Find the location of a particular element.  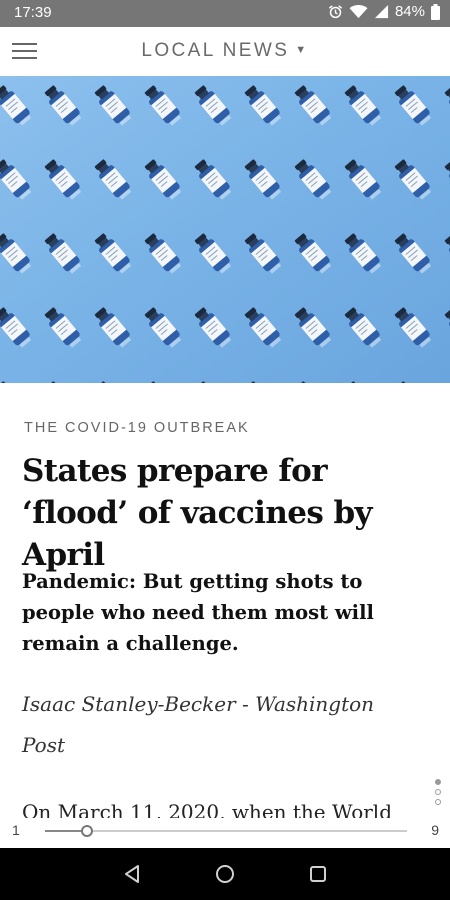

wifi-icon is located at coordinates (358, 12).